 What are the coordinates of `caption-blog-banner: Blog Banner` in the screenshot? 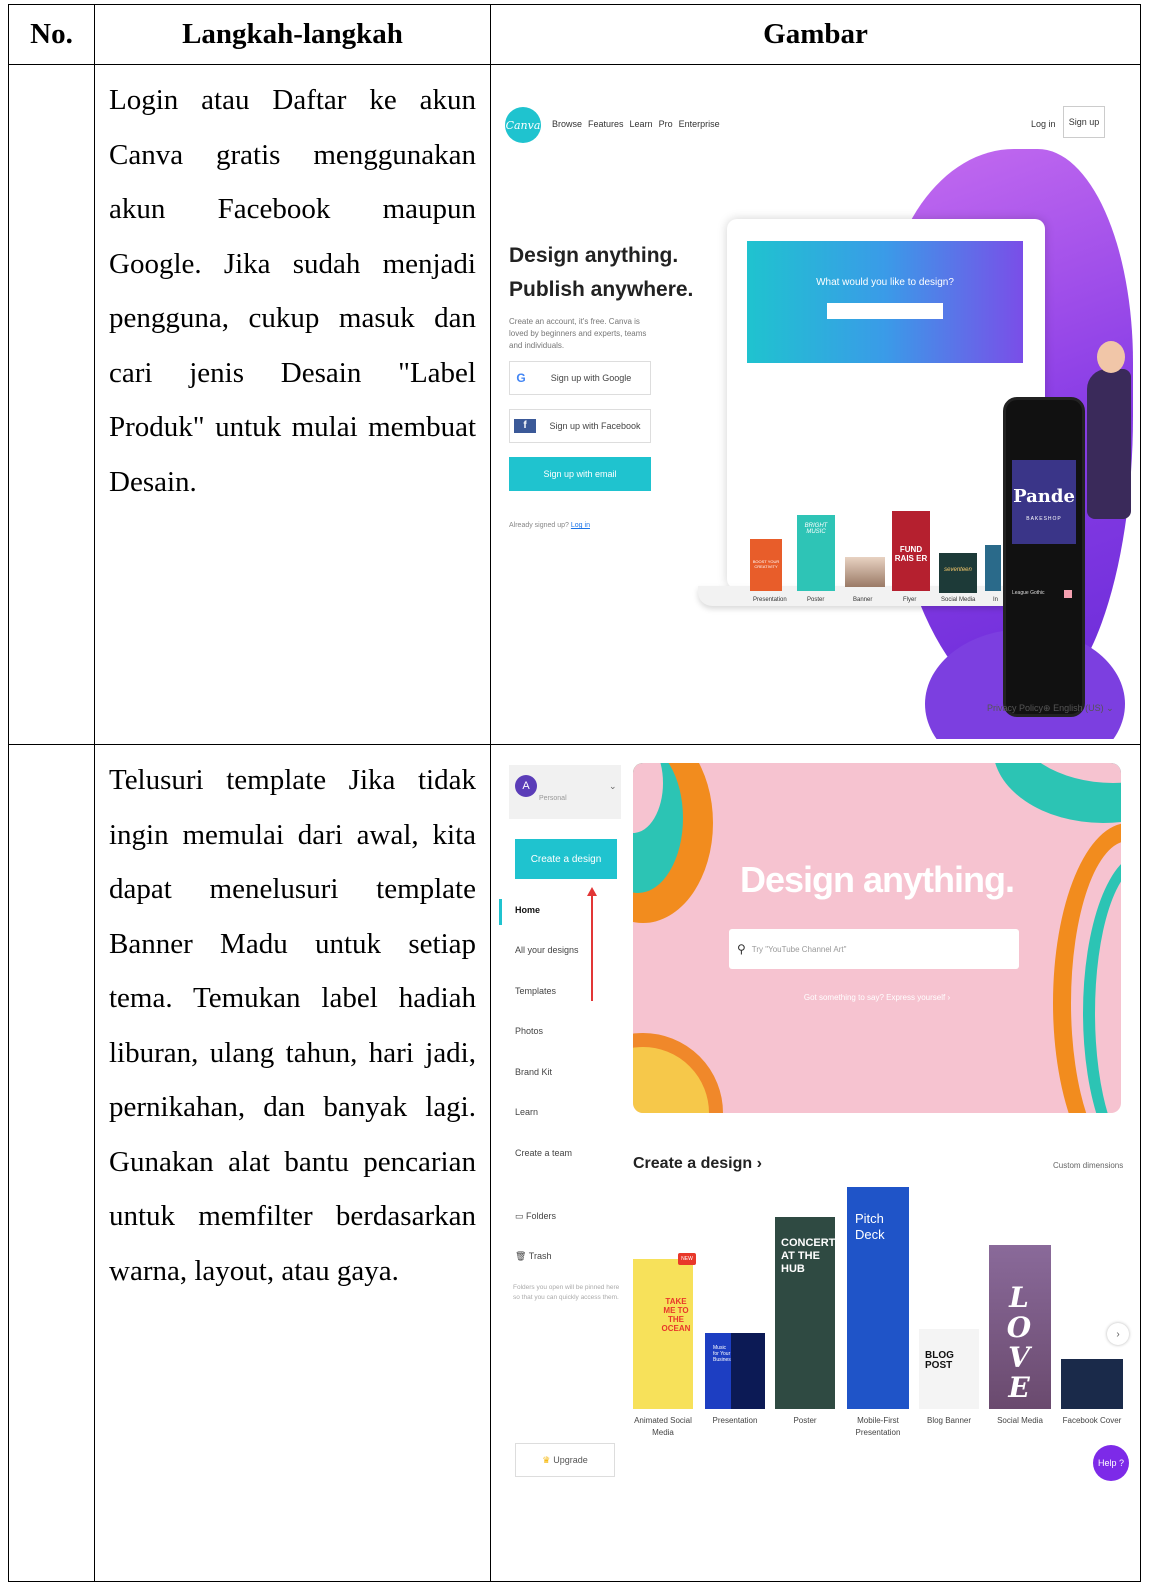 It's located at (949, 1420).